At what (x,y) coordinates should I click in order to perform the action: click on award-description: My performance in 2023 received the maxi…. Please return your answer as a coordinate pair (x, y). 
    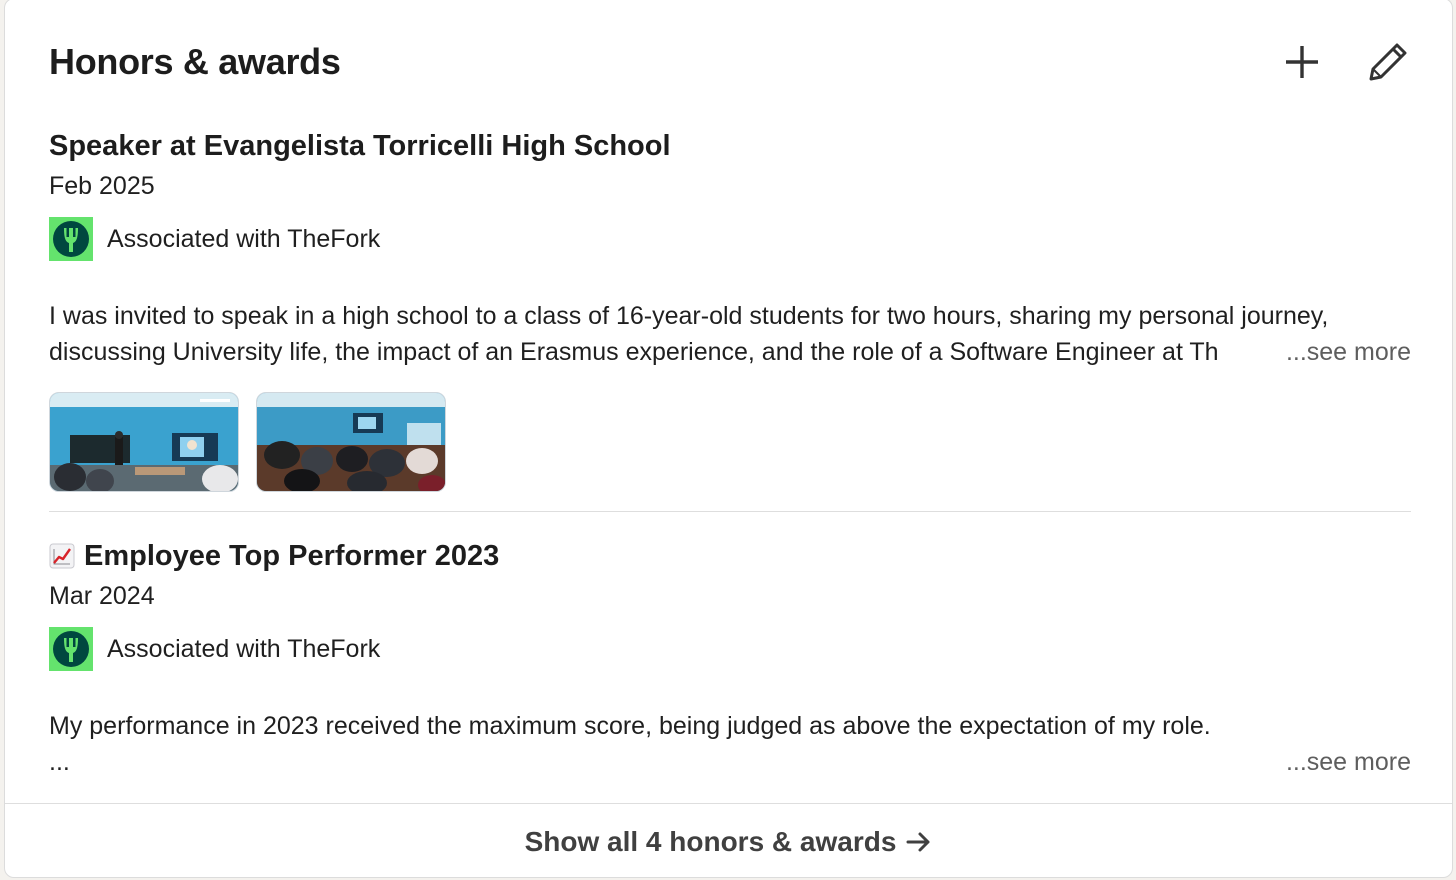
    Looking at the image, I should click on (730, 744).